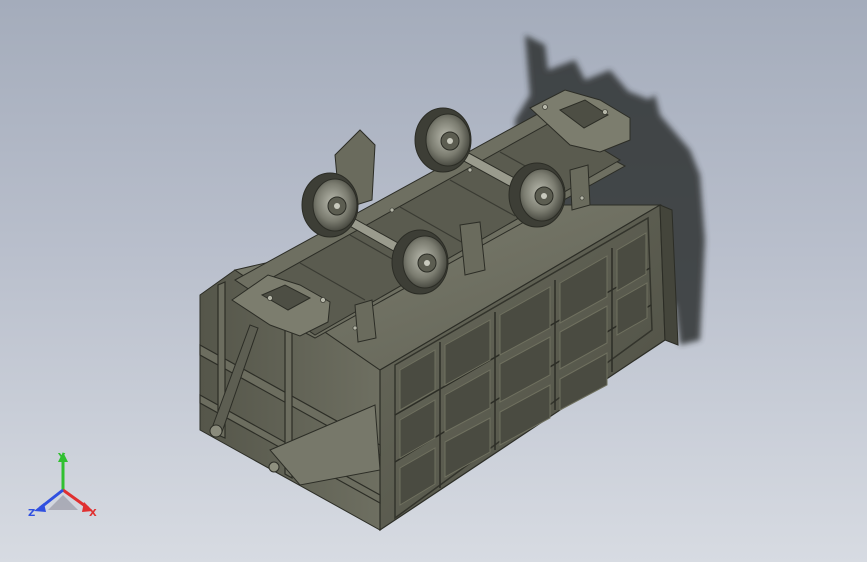 The width and height of the screenshot is (867, 562). I want to click on hitch-pin, so click(274, 467).